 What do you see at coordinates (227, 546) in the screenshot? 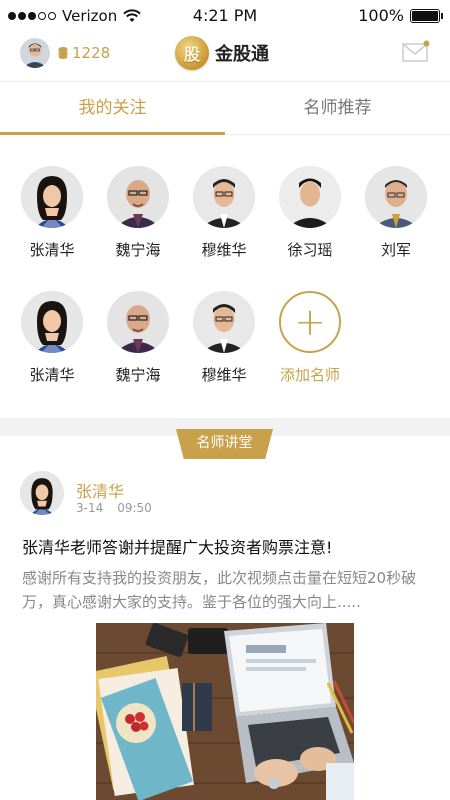
I see `post-title: 张清华老师答谢并提醒广大投资者购票注意!` at bounding box center [227, 546].